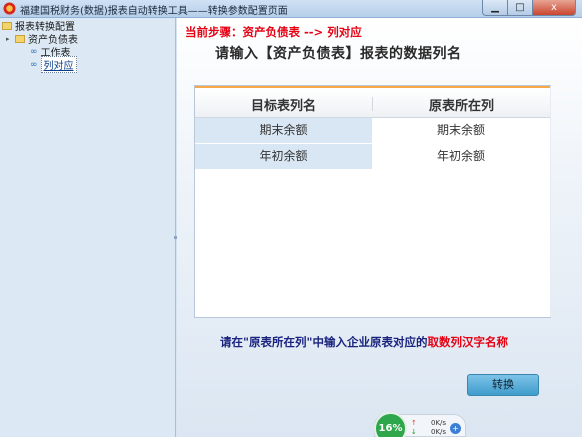  Describe the element at coordinates (503, 385) in the screenshot. I see `convert-button: 转换` at that location.